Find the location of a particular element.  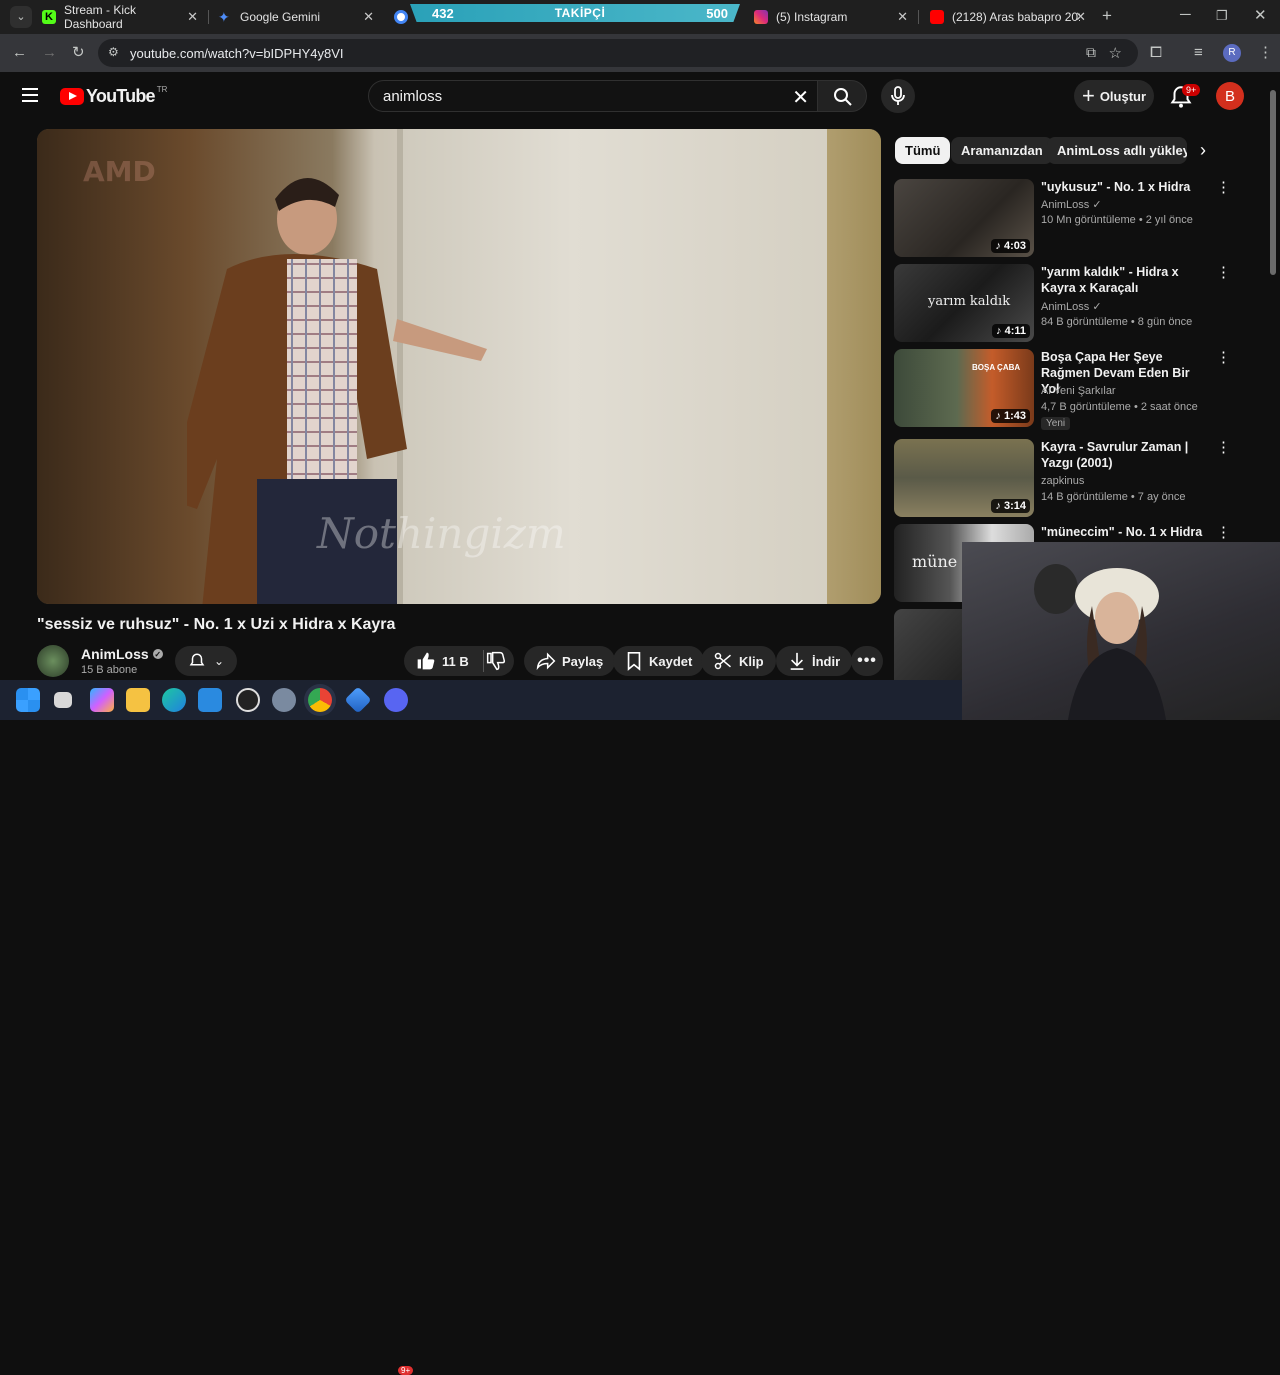

file-explorer-icon is located at coordinates (138, 700).